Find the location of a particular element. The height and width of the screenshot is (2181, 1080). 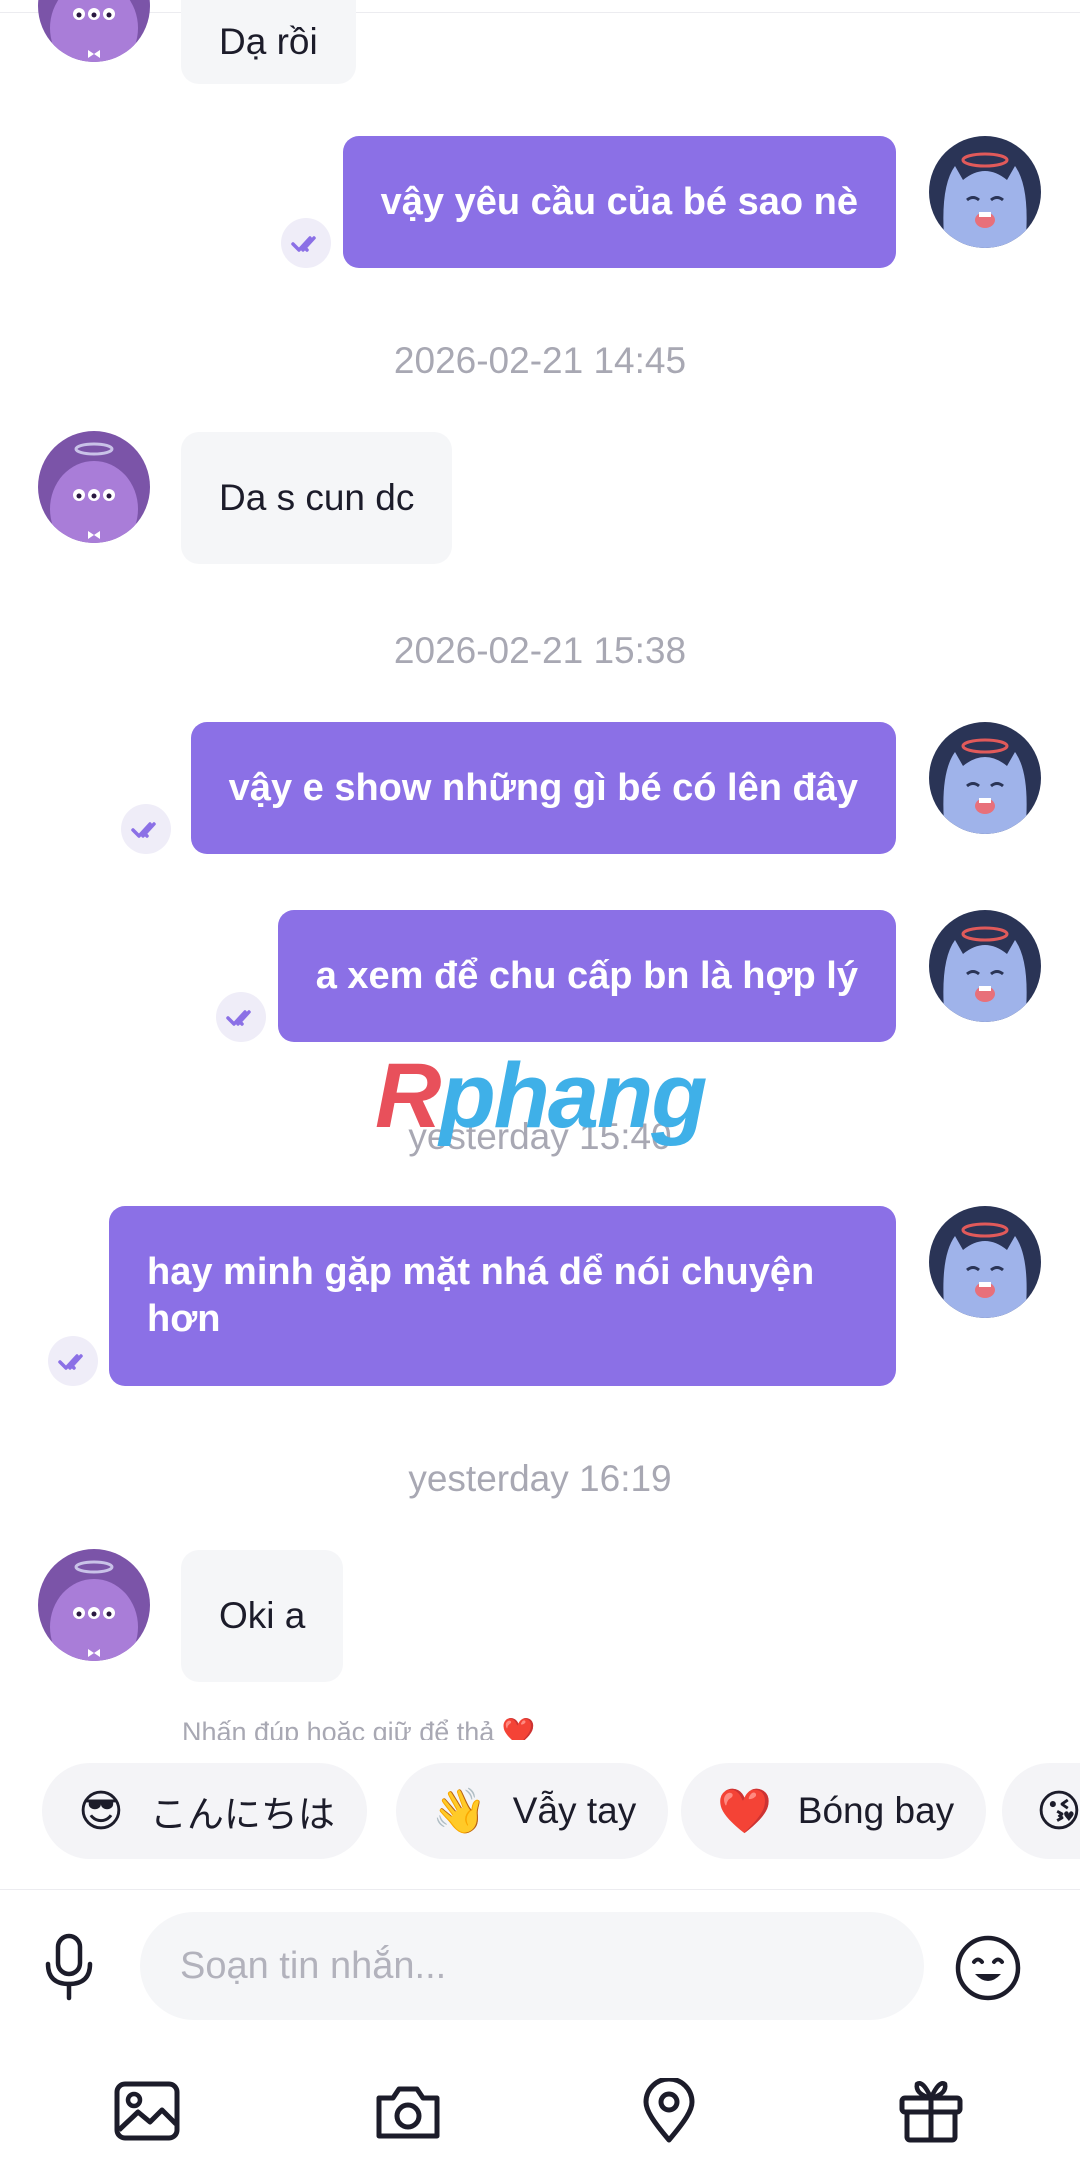

timestamp: 2026-02-21 14:45 is located at coordinates (540, 360).